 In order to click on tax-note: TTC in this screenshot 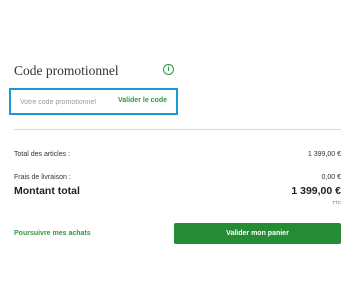, I will do `click(336, 202)`.